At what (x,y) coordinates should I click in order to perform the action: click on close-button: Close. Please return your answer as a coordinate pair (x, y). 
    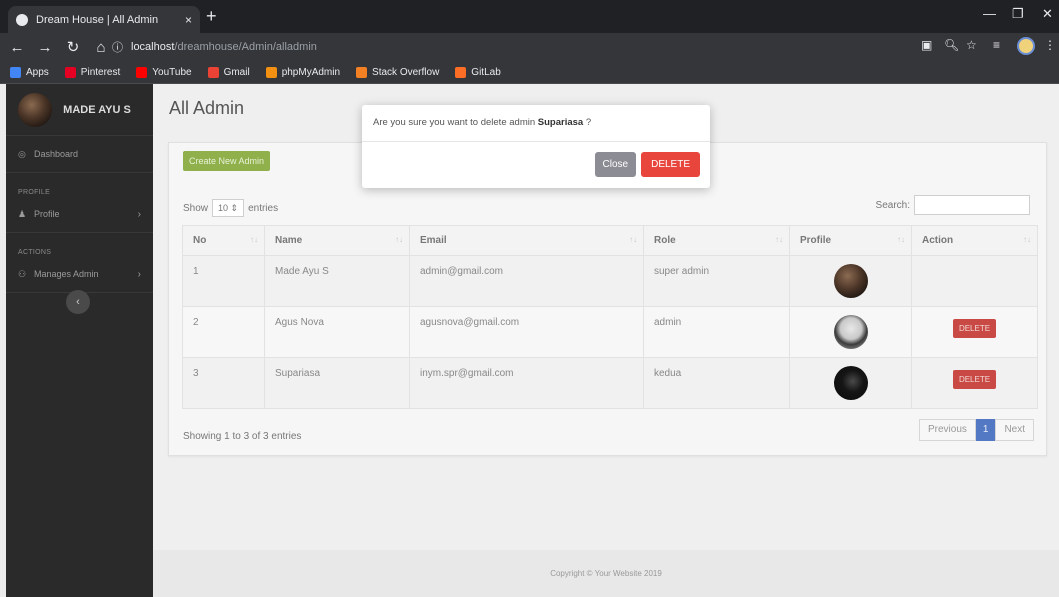
    Looking at the image, I should click on (615, 164).